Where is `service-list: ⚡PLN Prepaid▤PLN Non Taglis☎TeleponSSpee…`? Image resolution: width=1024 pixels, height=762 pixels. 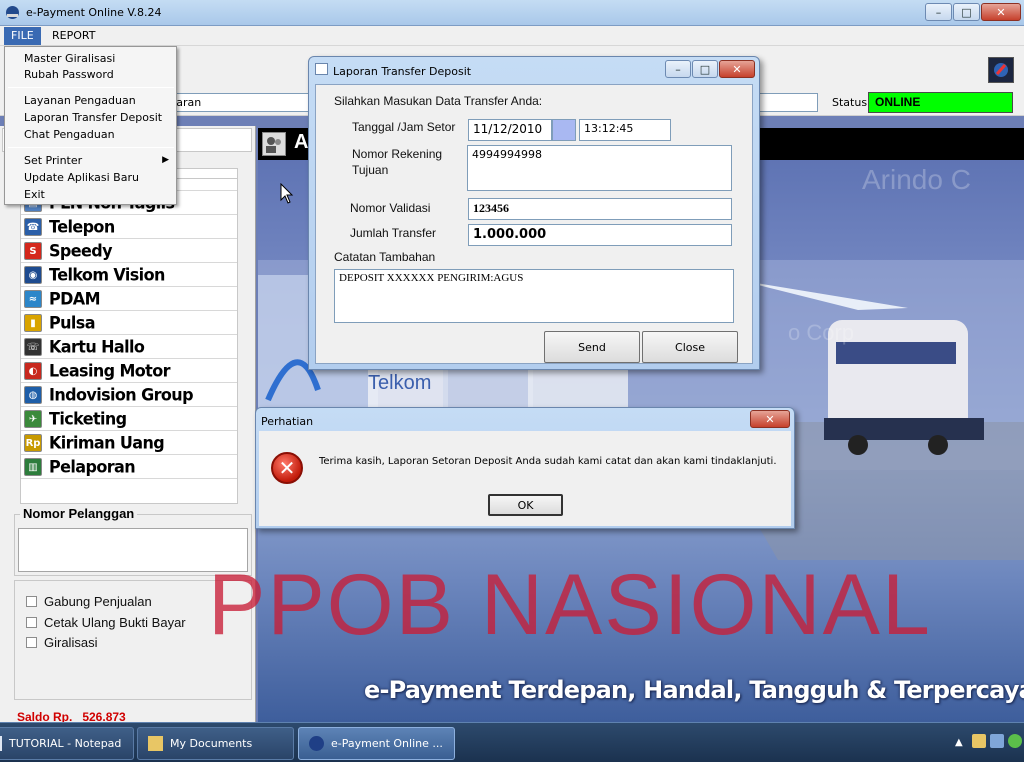
service-list: ⚡PLN Prepaid▤PLN Non Taglis☎TeleponSSpee… is located at coordinates (129, 341).